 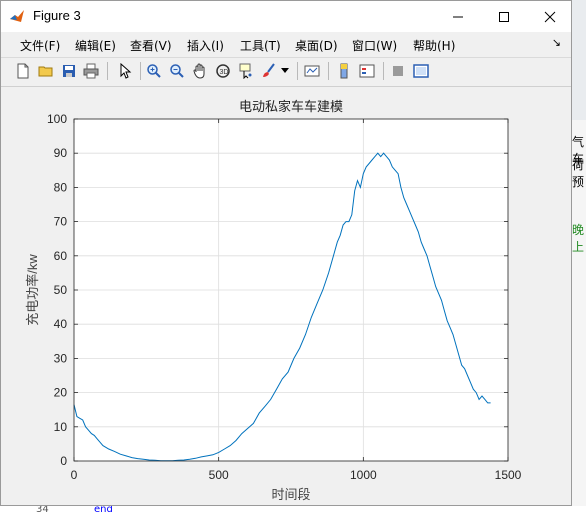 What do you see at coordinates (374, 45) in the screenshot?
I see `menu-window: 窗口(W)` at bounding box center [374, 45].